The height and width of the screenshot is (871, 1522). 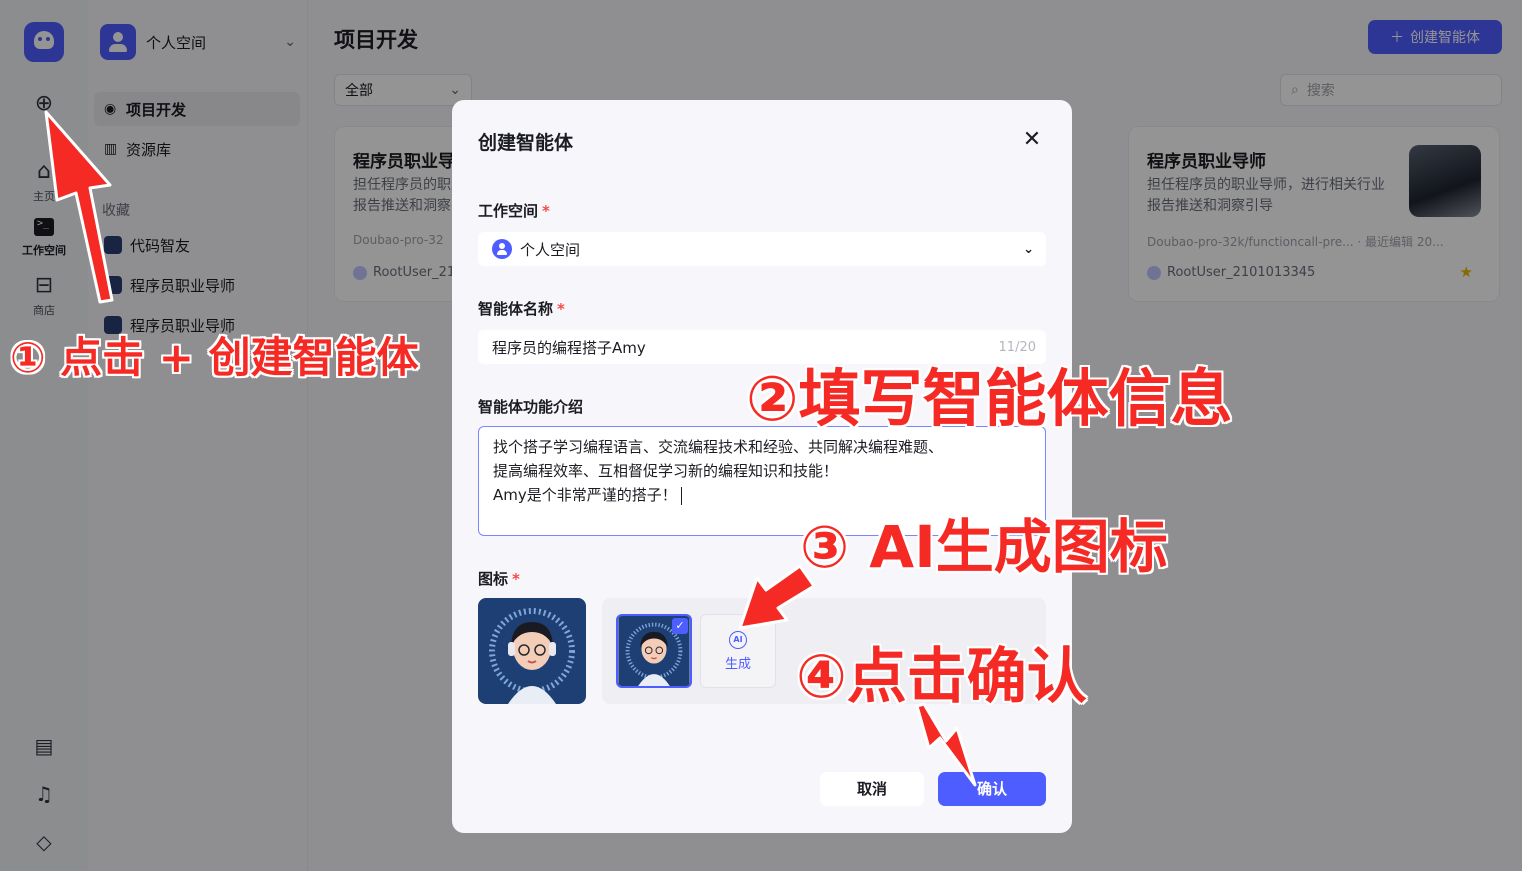 What do you see at coordinates (526, 143) in the screenshot?
I see `dialog-title: 创建智能体` at bounding box center [526, 143].